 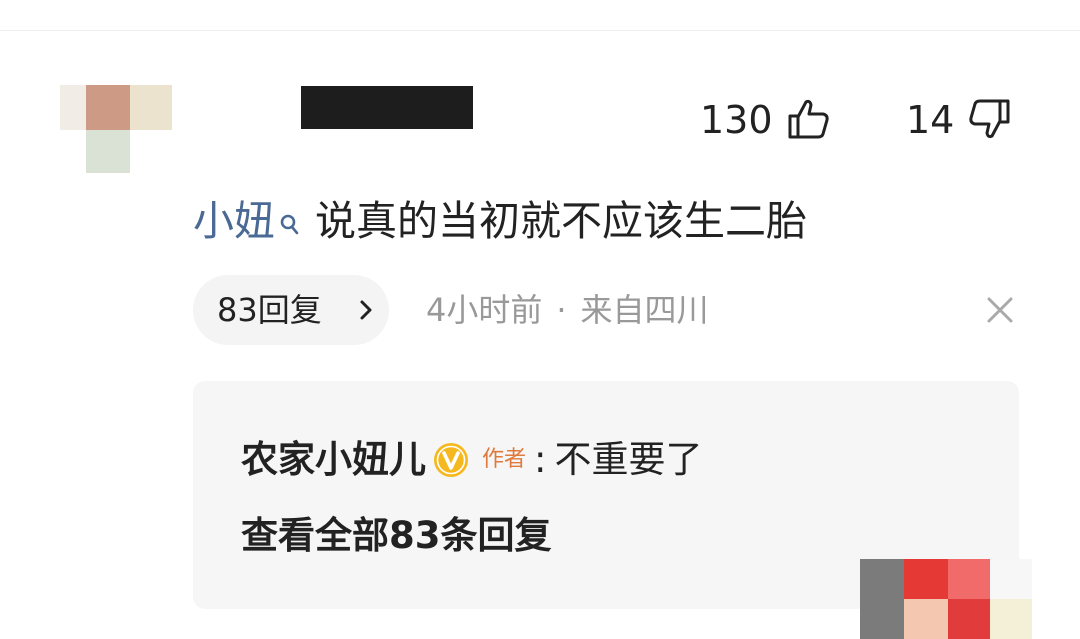 What do you see at coordinates (504, 459) in the screenshot?
I see `author-badge: 作者` at bounding box center [504, 459].